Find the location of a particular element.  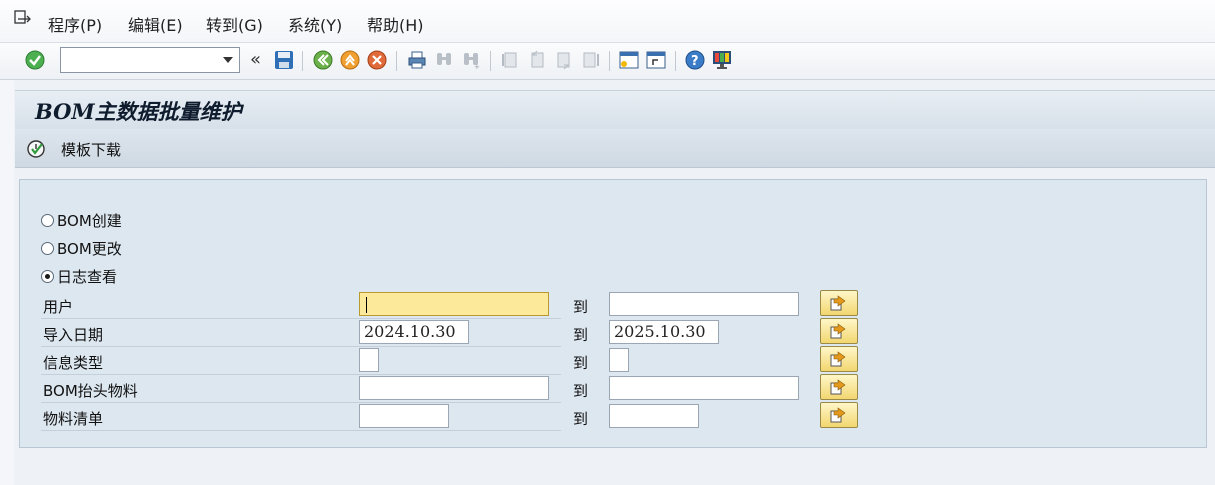

message-type-to-input is located at coordinates (619, 360).